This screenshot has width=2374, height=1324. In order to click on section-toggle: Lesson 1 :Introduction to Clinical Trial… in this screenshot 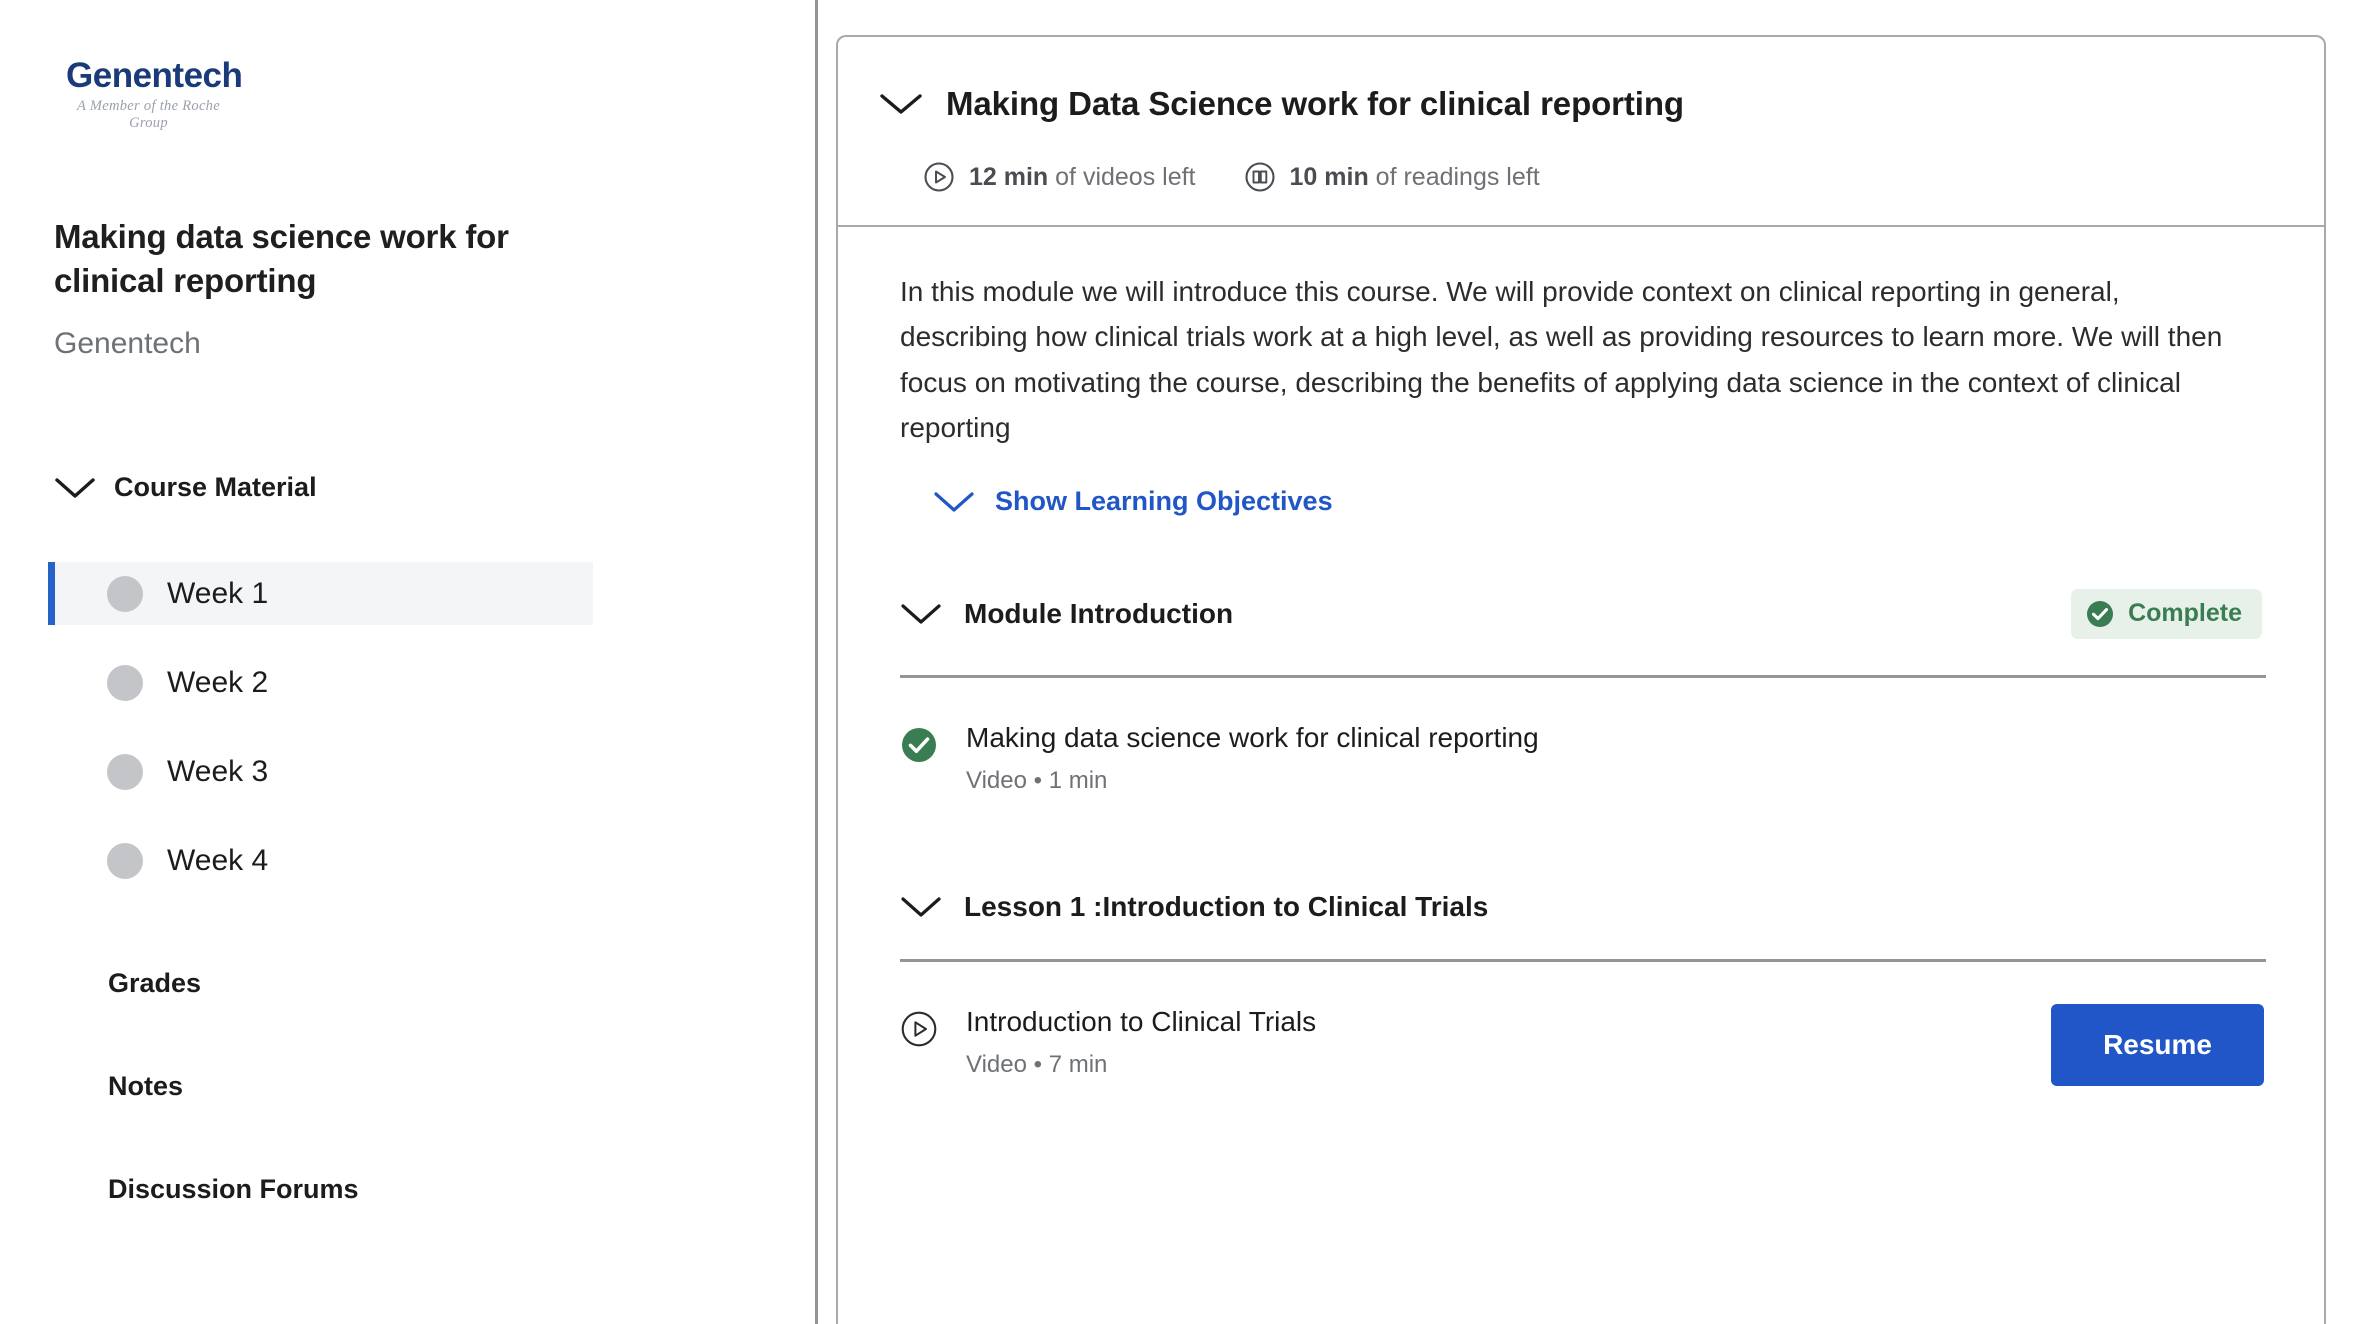, I will do `click(1194, 907)`.